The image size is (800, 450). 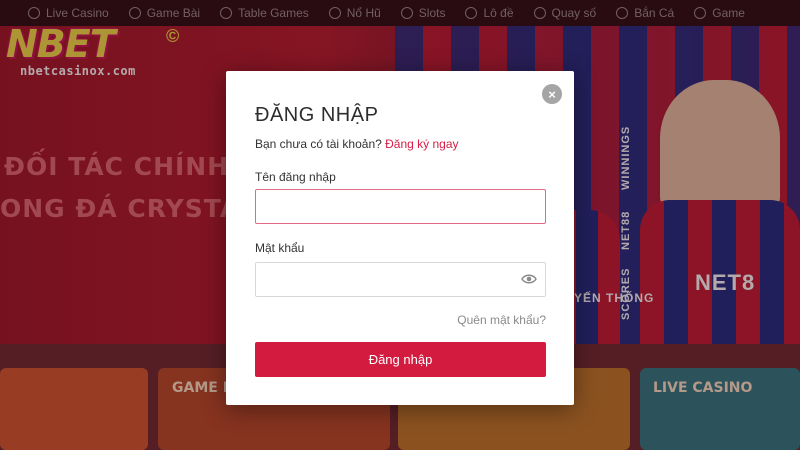 I want to click on signup-link: Đăng ký ngay, so click(x=421, y=144).